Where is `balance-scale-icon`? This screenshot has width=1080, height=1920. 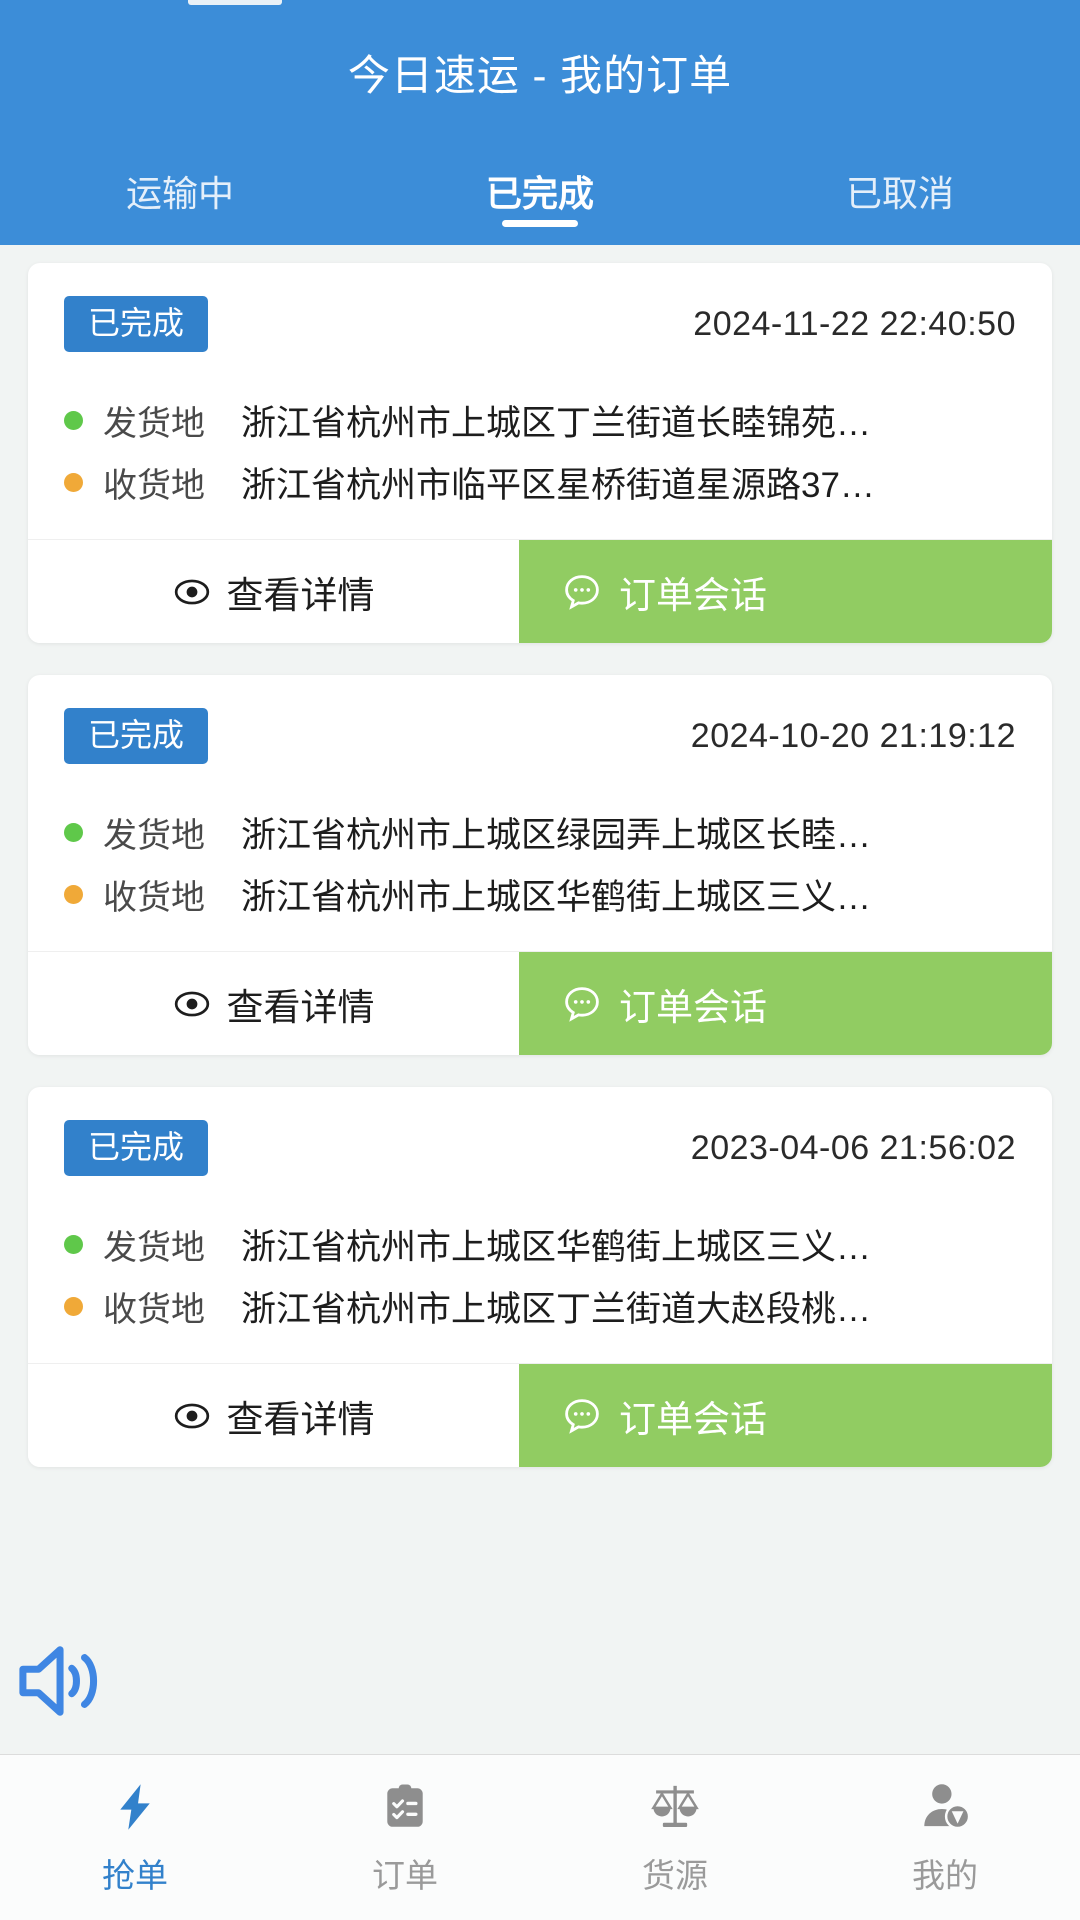
balance-scale-icon is located at coordinates (675, 1807).